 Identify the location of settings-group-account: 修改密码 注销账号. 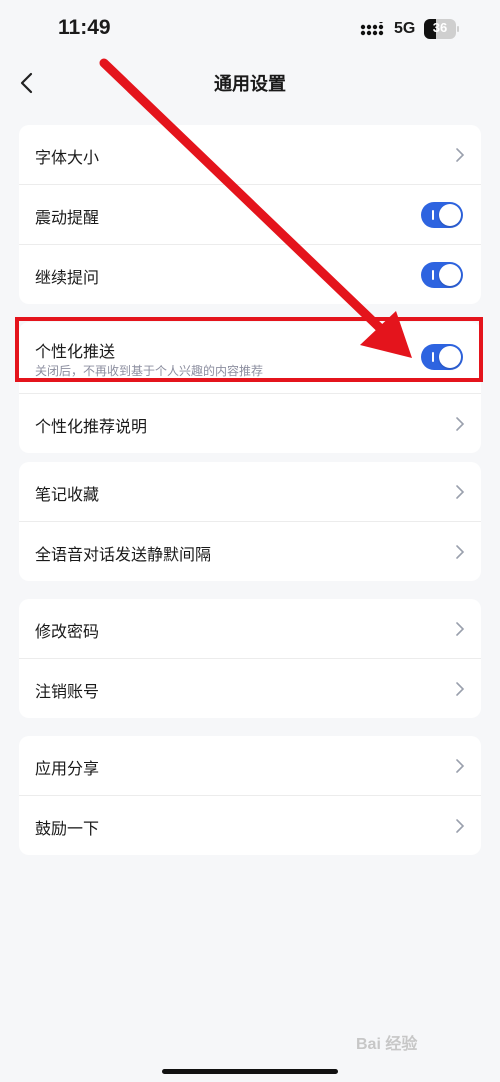
(250, 658).